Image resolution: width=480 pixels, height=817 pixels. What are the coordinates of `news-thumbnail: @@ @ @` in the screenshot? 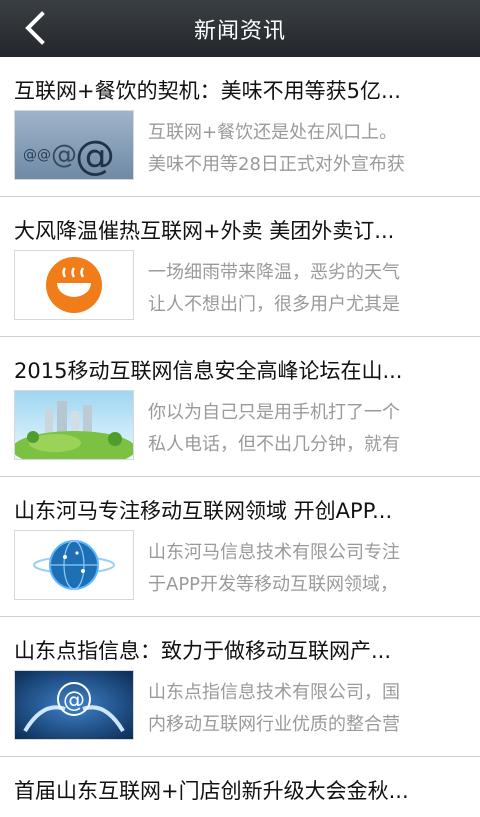 It's located at (74, 145).